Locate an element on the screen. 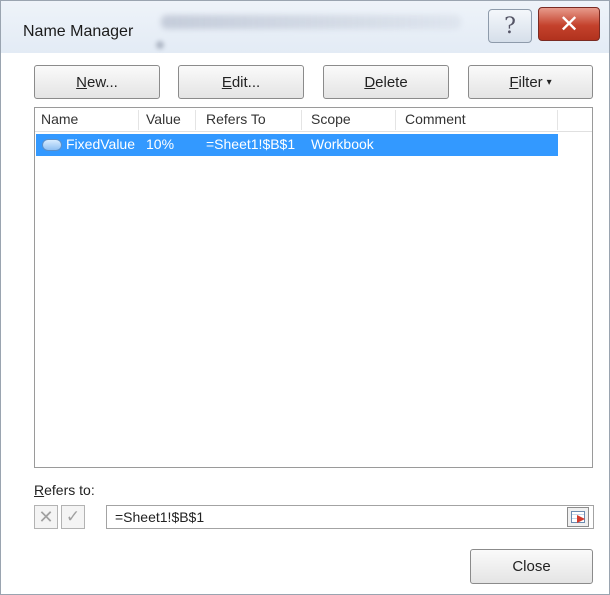  blurred-dot-overlay is located at coordinates (160, 45).